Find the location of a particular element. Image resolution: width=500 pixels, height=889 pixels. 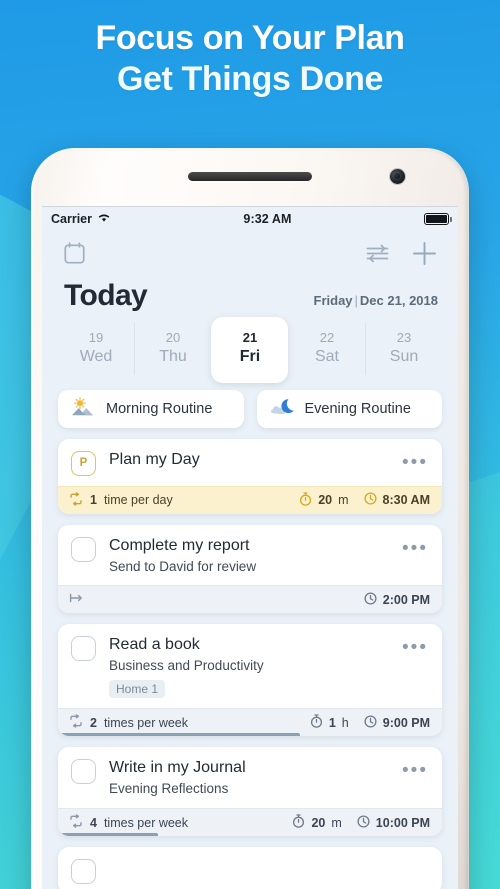

status-bar-time: 9:32 AM is located at coordinates (267, 219).